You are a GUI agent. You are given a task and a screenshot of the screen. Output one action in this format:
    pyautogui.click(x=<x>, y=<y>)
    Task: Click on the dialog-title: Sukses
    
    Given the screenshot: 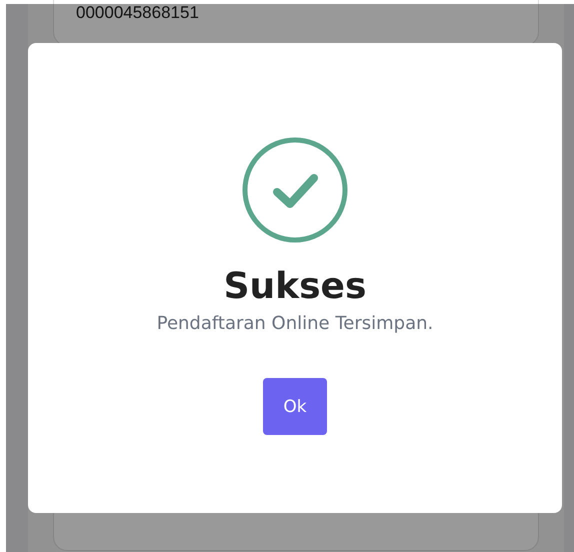 What is the action you would take?
    pyautogui.click(x=295, y=286)
    